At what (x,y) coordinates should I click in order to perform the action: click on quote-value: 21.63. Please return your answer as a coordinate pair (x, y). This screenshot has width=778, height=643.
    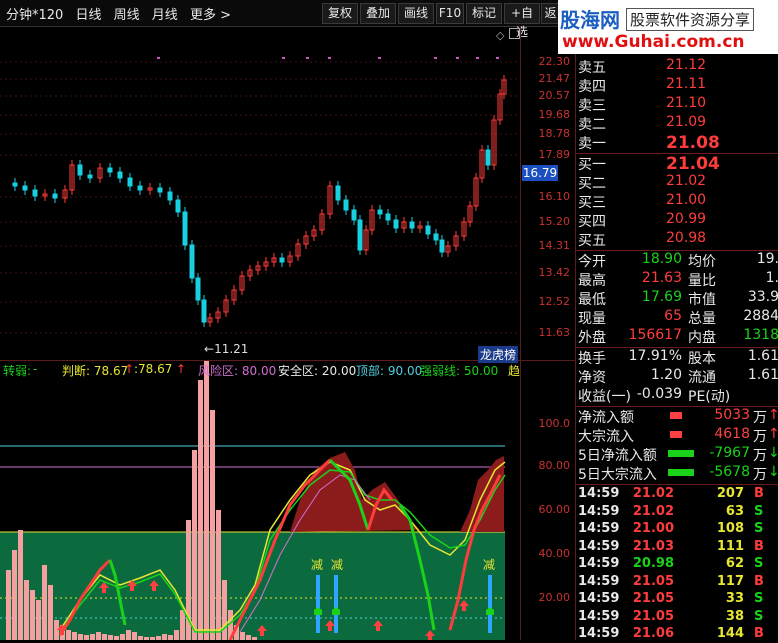
    Looking at the image, I should click on (661, 278).